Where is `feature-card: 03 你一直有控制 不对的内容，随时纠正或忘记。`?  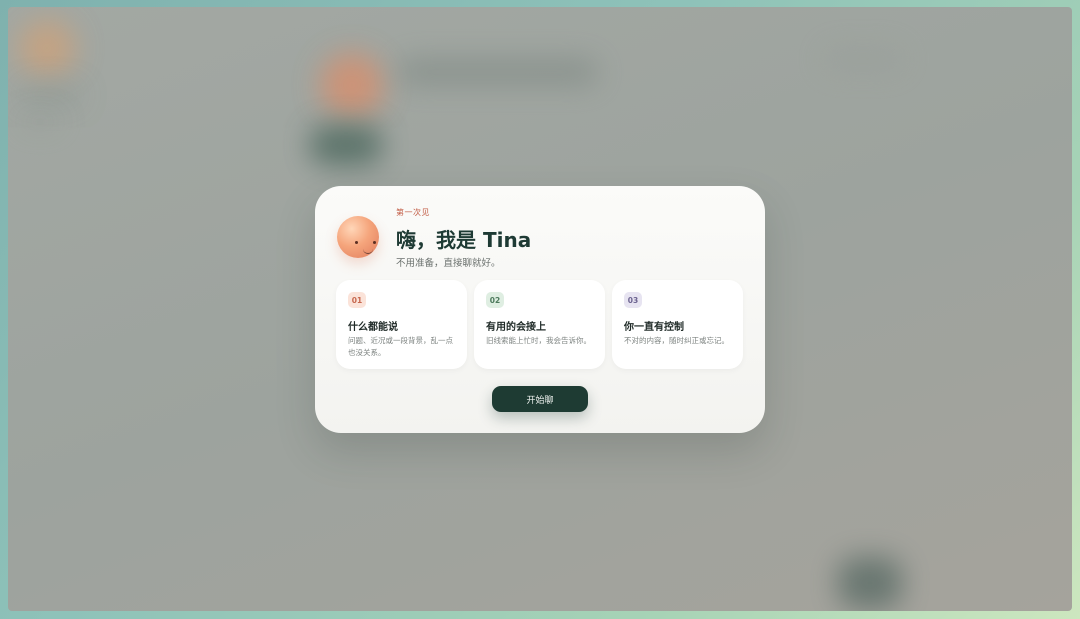 feature-card: 03 你一直有控制 不对的内容，随时纠正或忘记。 is located at coordinates (677, 324).